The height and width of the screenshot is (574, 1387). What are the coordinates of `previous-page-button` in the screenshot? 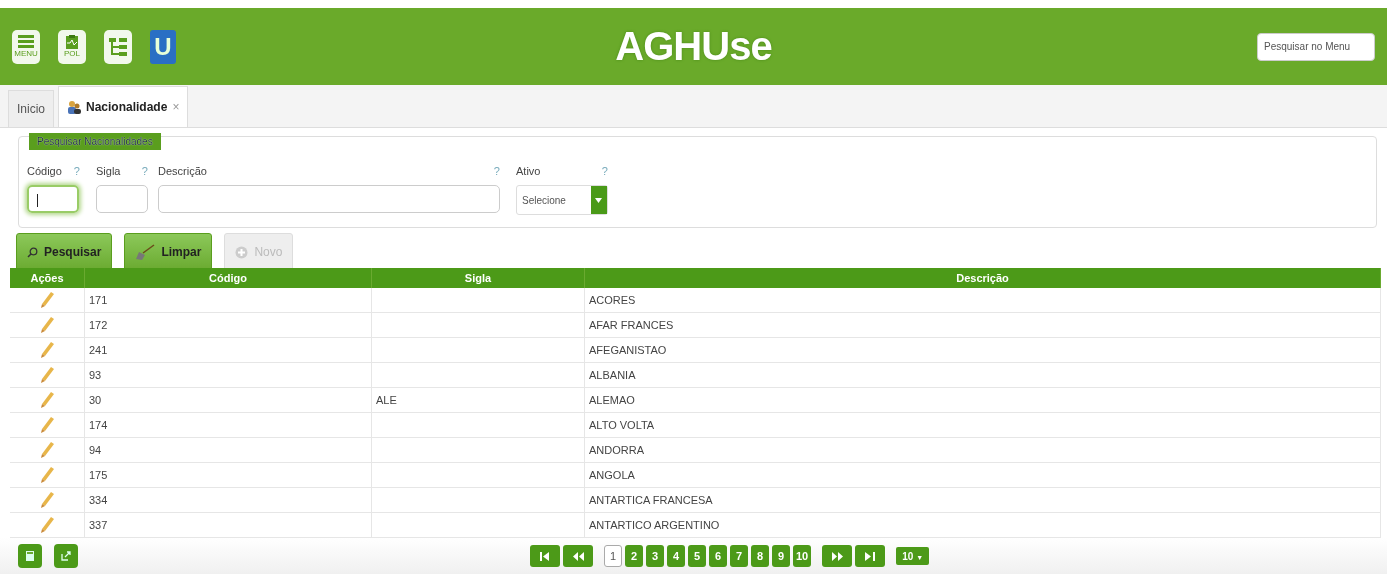 It's located at (578, 556).